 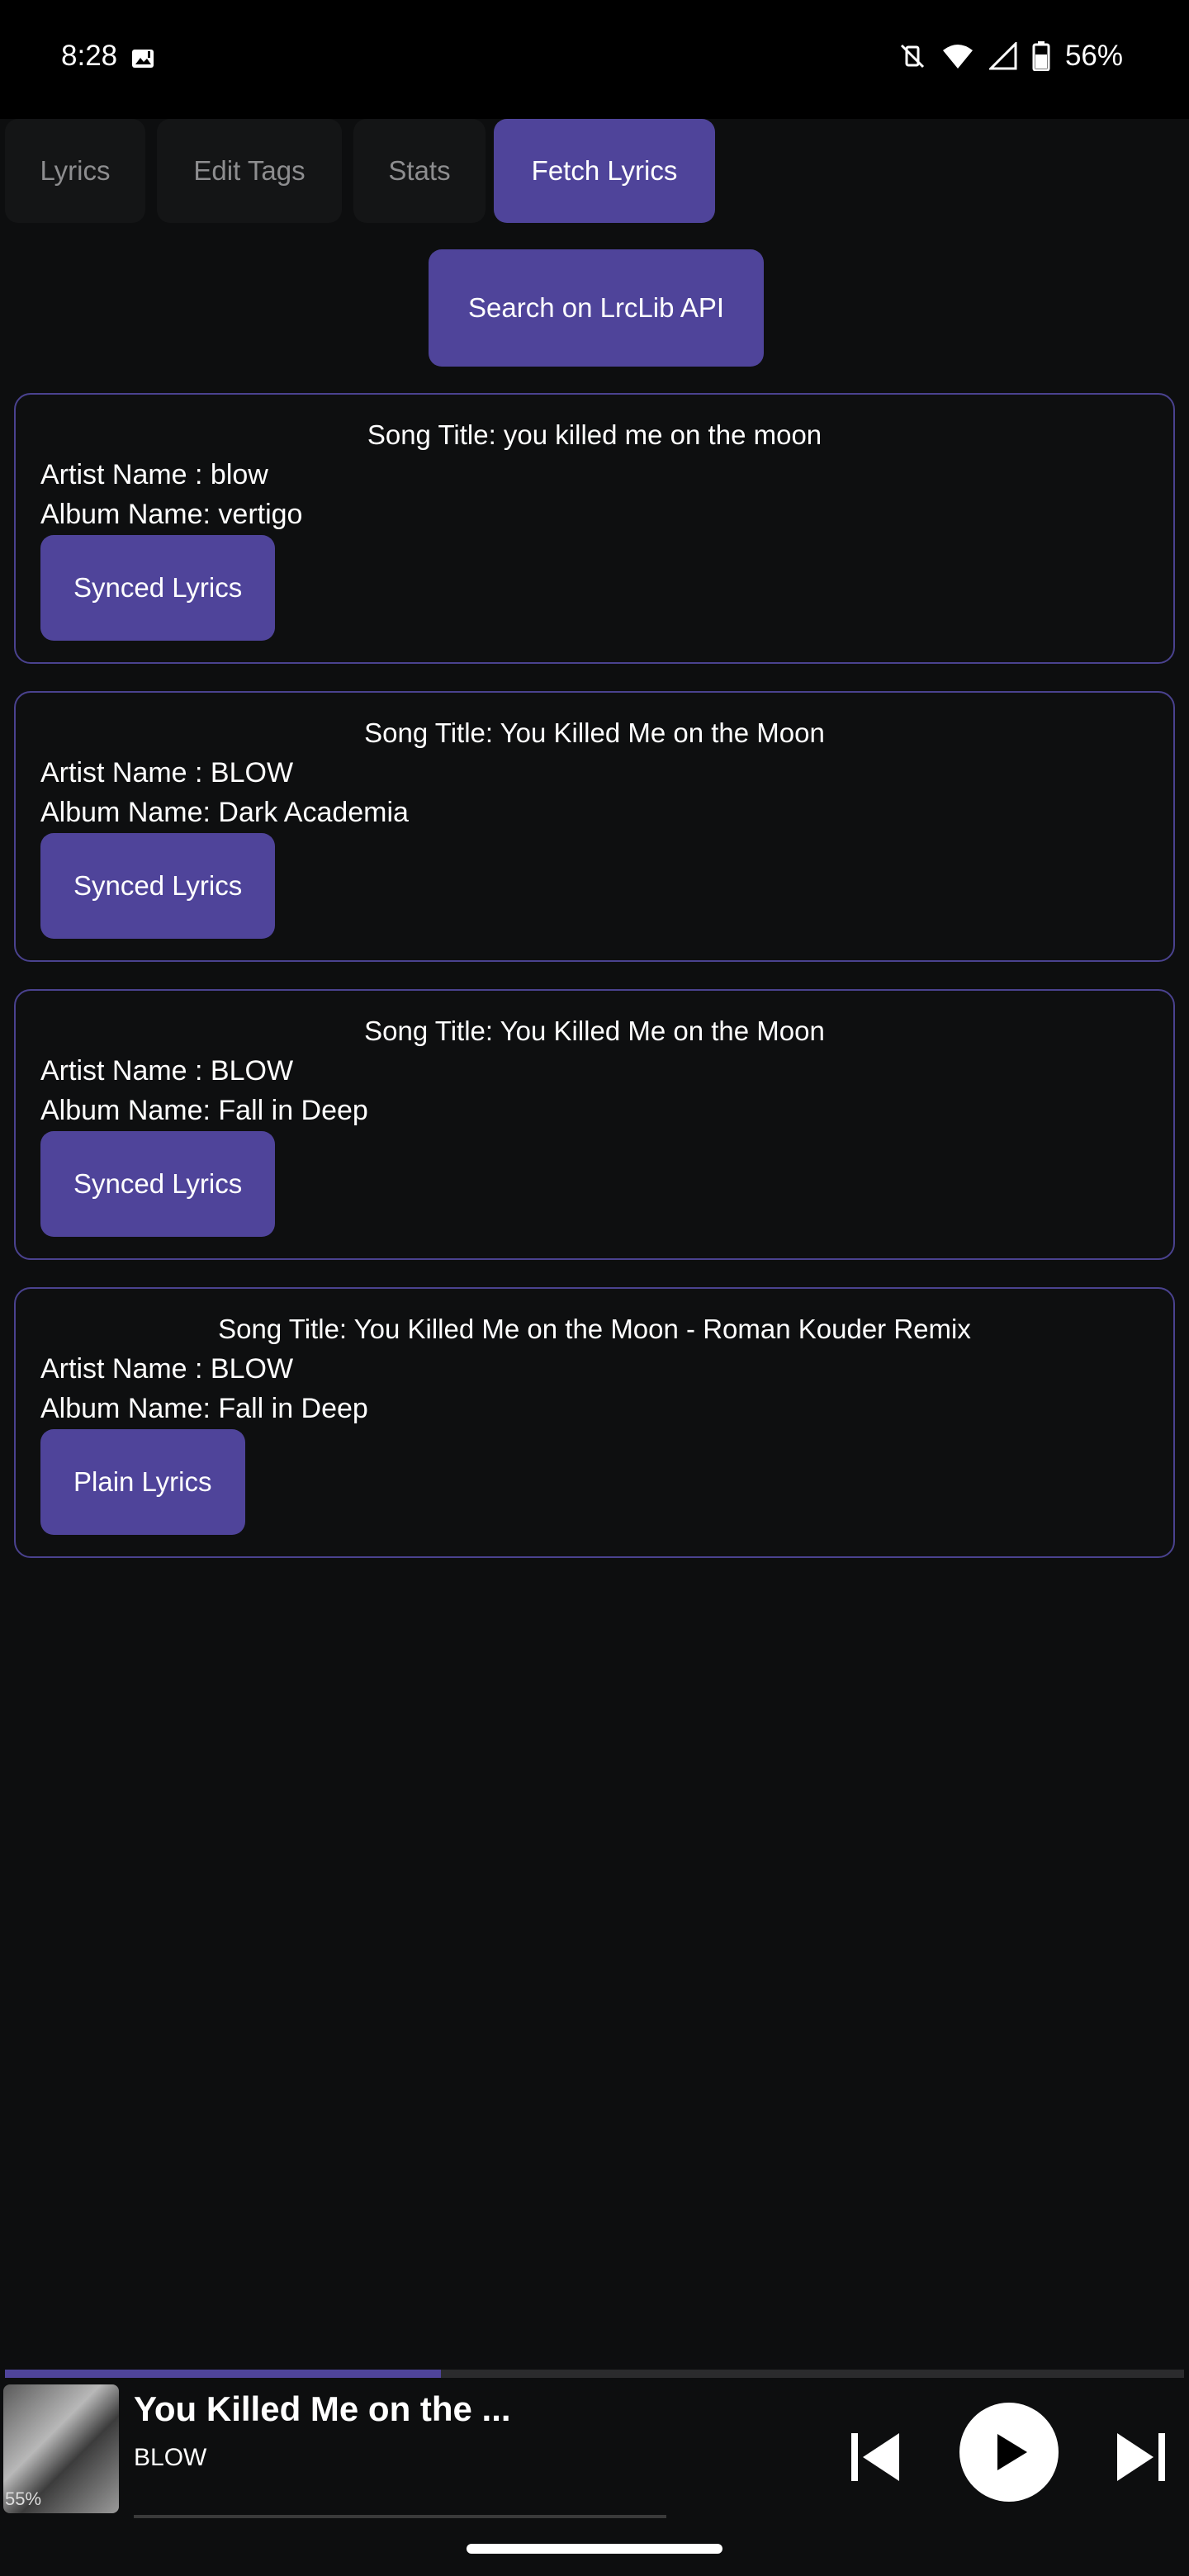 What do you see at coordinates (23, 2498) in the screenshot?
I see `album-art-label: 55%` at bounding box center [23, 2498].